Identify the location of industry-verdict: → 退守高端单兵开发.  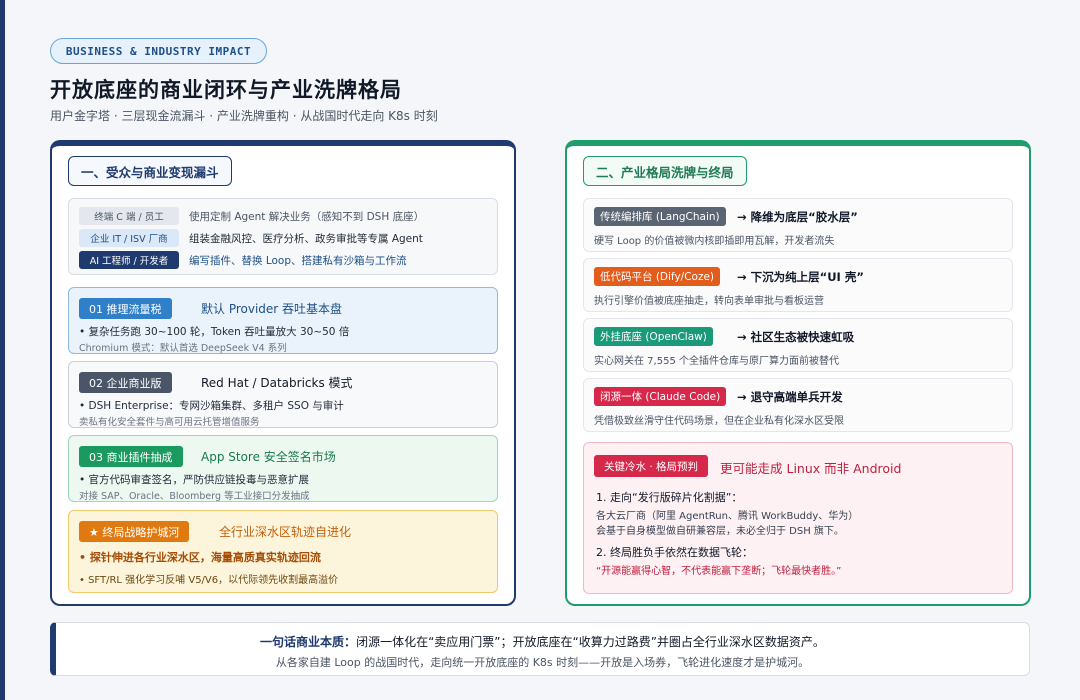
(790, 397).